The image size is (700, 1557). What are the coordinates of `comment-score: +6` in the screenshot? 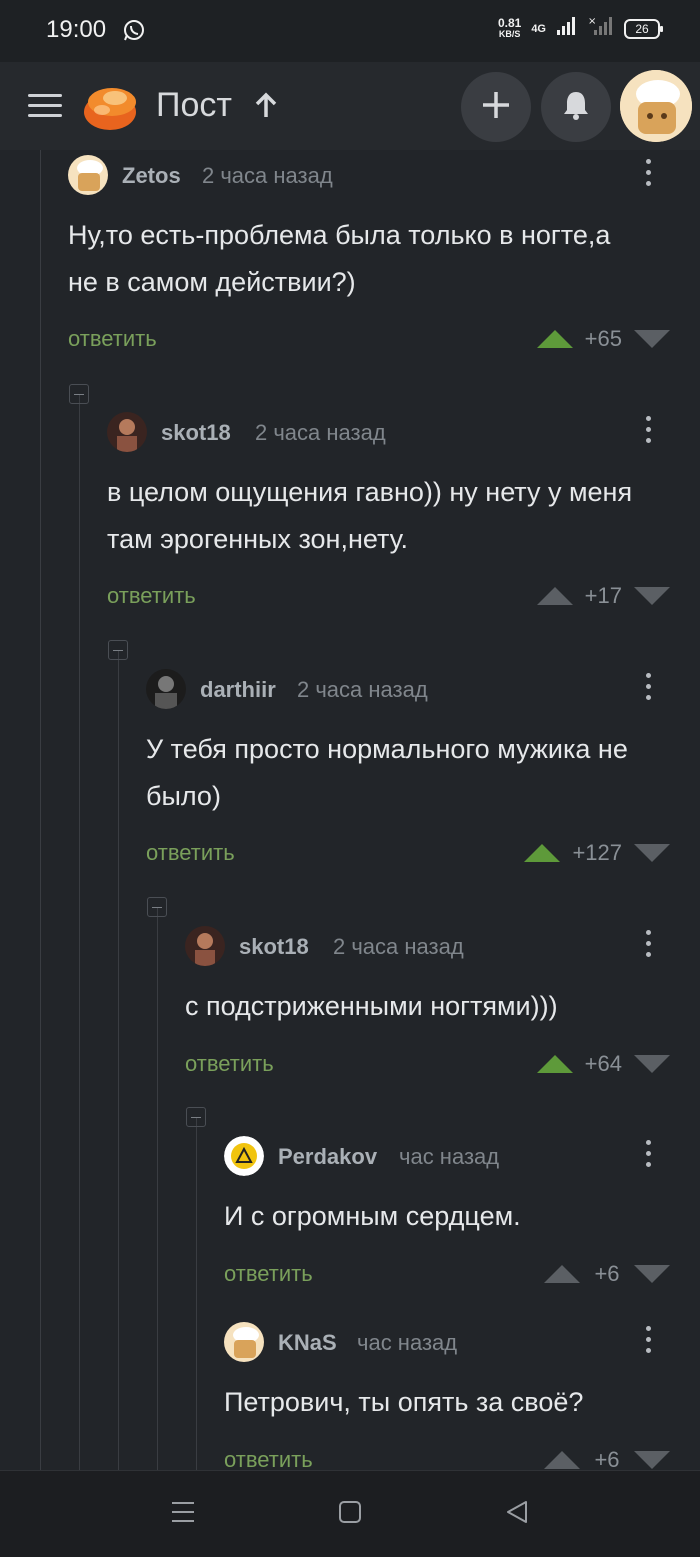 It's located at (607, 1273).